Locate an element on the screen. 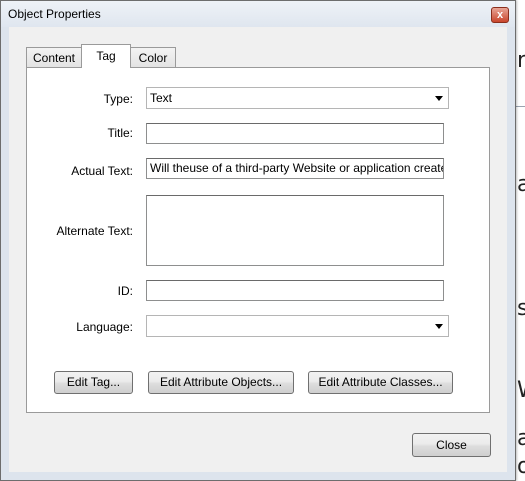 The image size is (525, 481). background-text-fragment: n is located at coordinates (521, 60).